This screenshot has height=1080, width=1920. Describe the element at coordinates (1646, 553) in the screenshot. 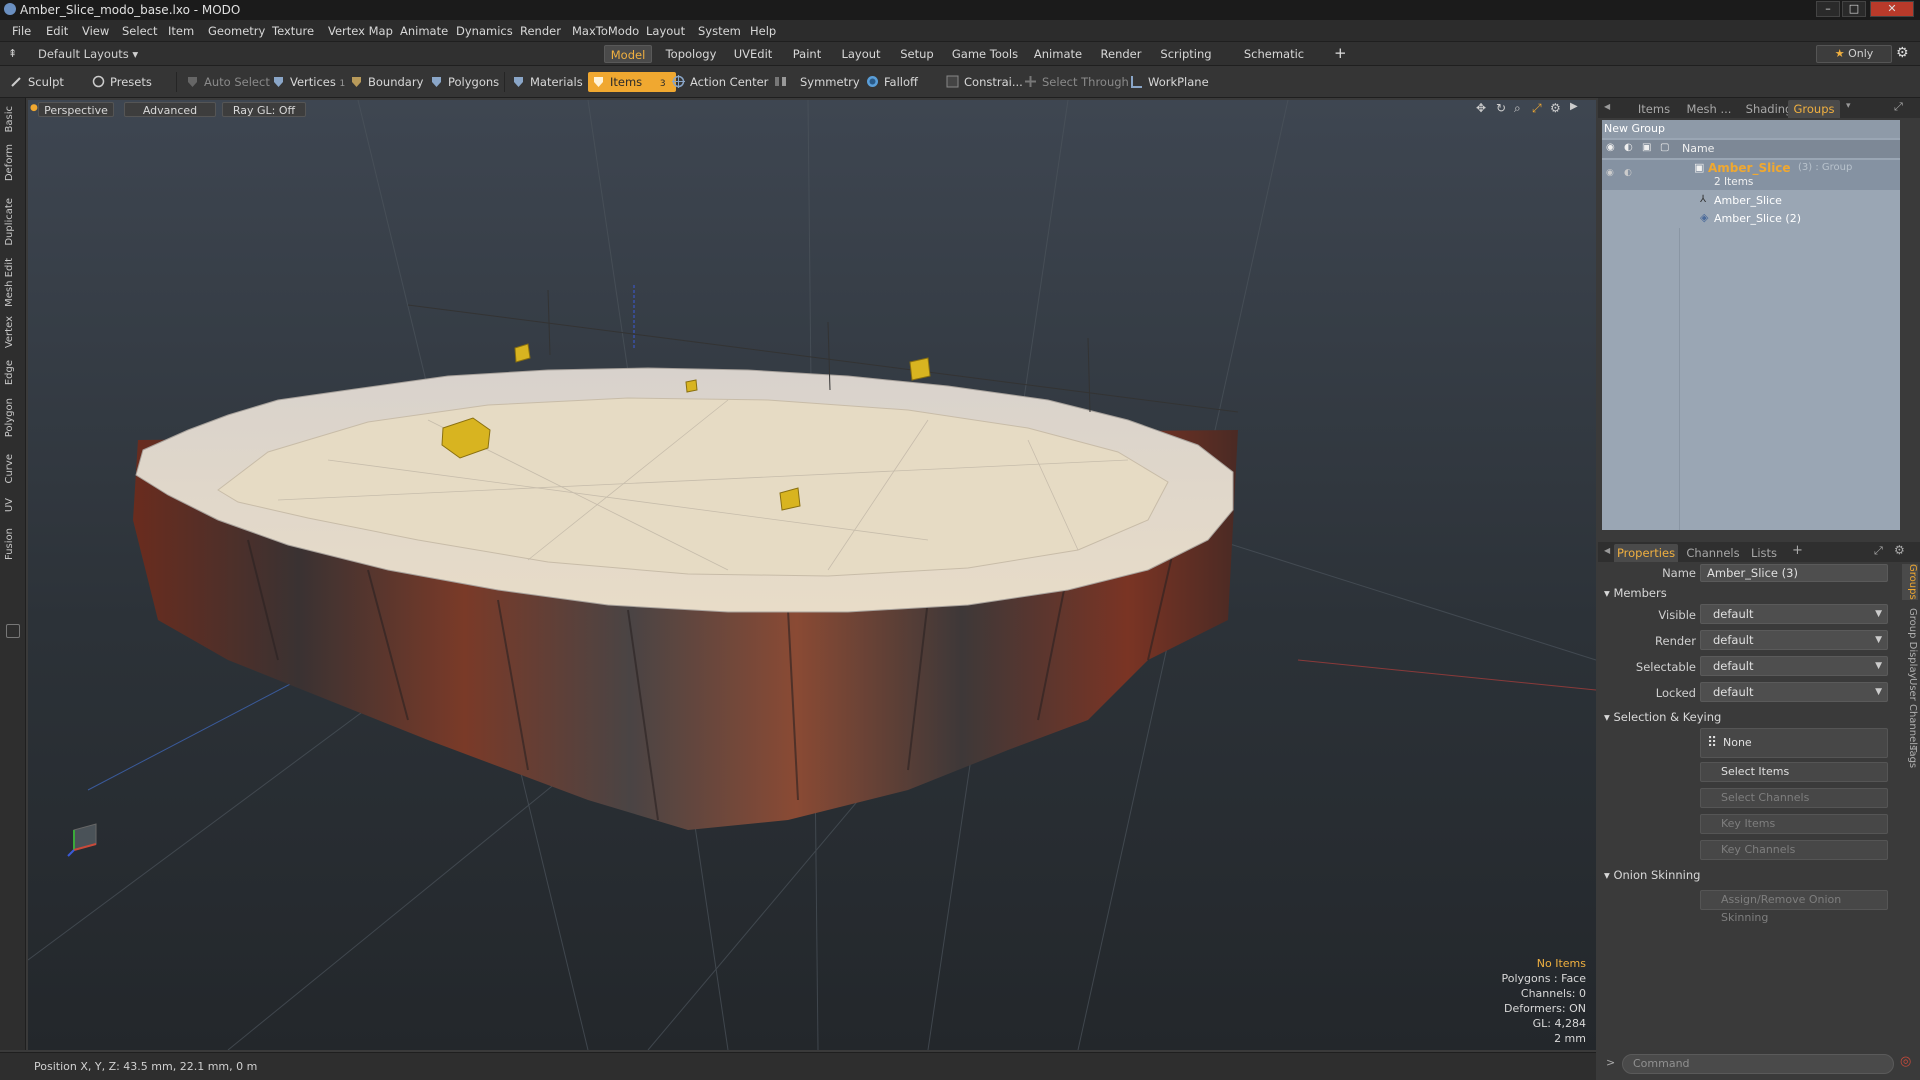

I see `tab-properties: Properties` at that location.